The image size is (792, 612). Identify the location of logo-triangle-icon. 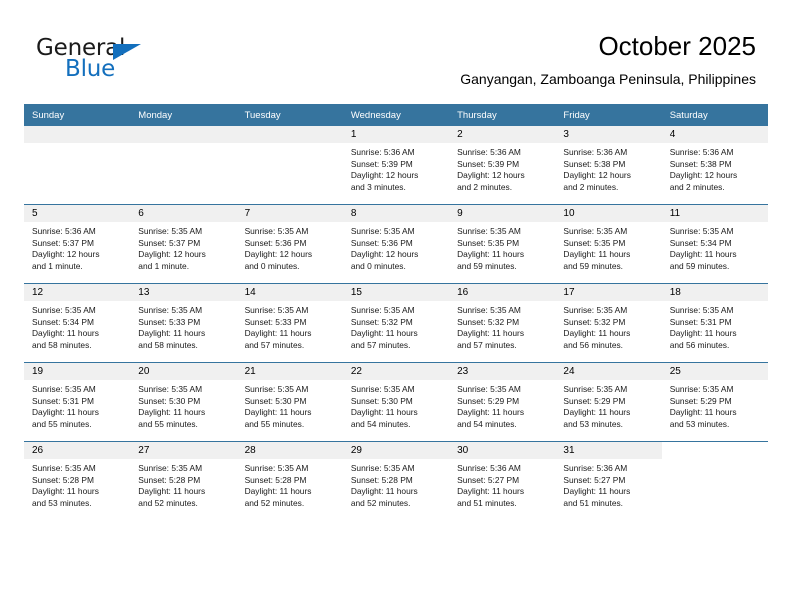
(127, 52).